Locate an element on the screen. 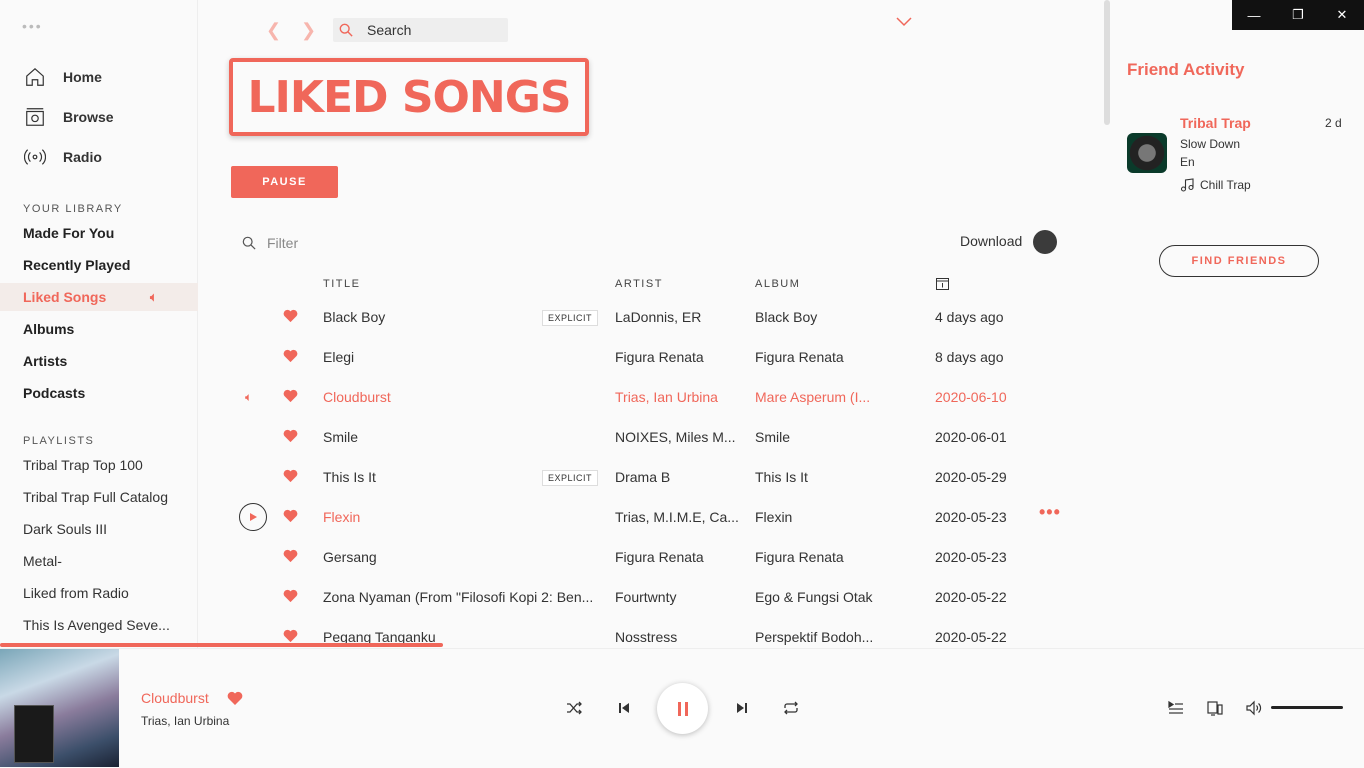 The image size is (1364, 768). track-artist: Drama B is located at coordinates (679, 477).